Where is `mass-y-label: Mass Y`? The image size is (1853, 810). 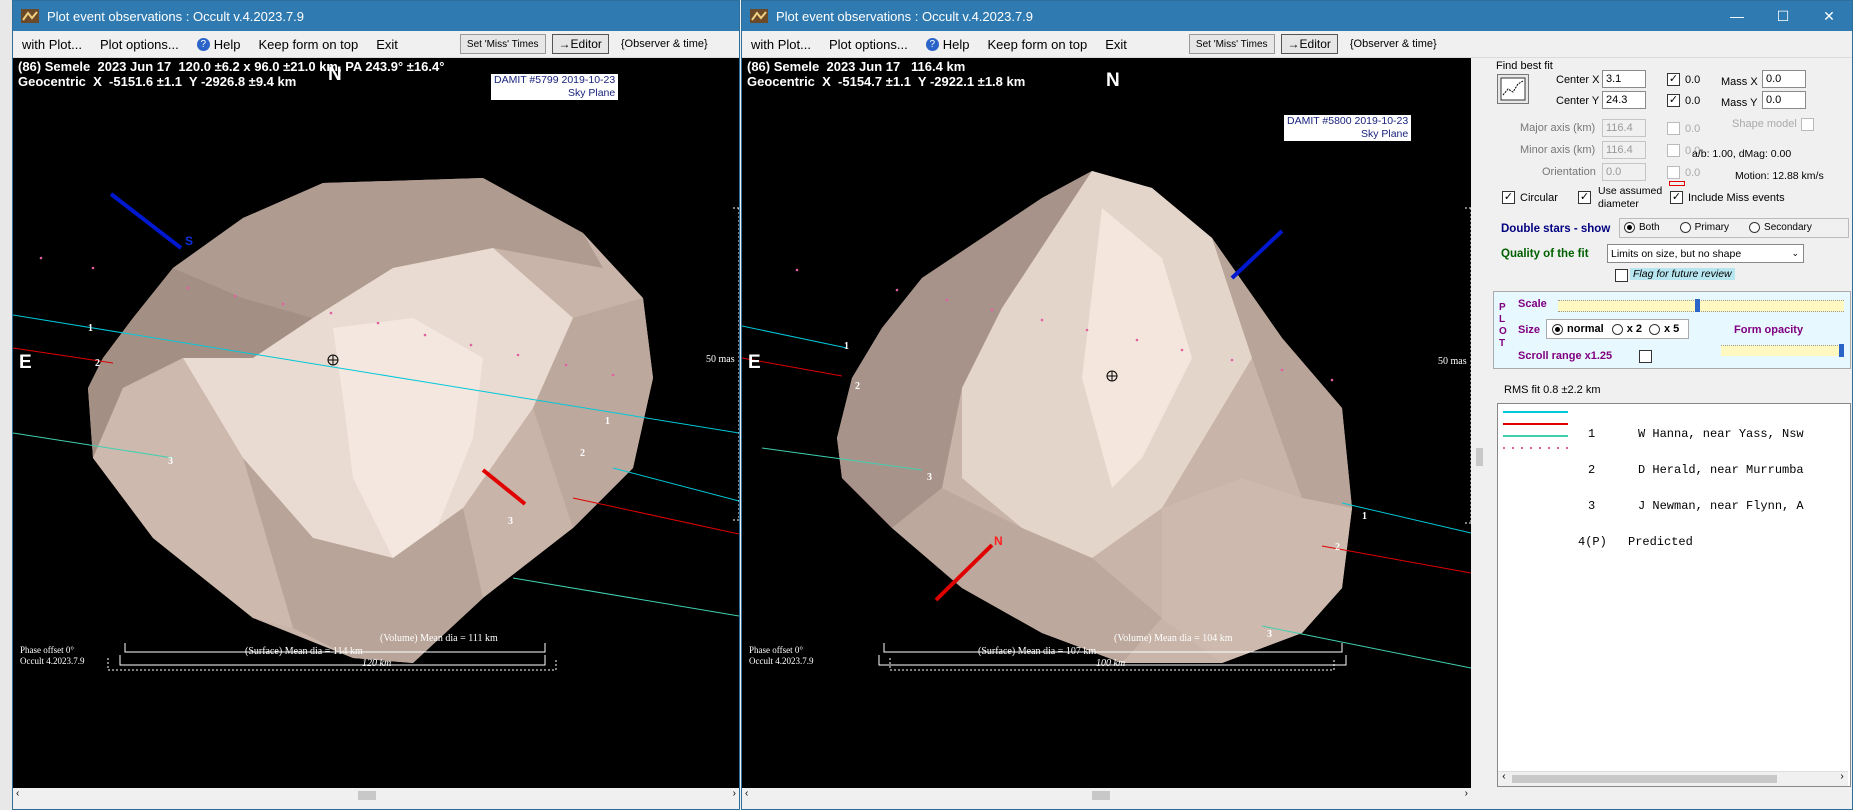
mass-y-label: Mass Y is located at coordinates (1739, 103).